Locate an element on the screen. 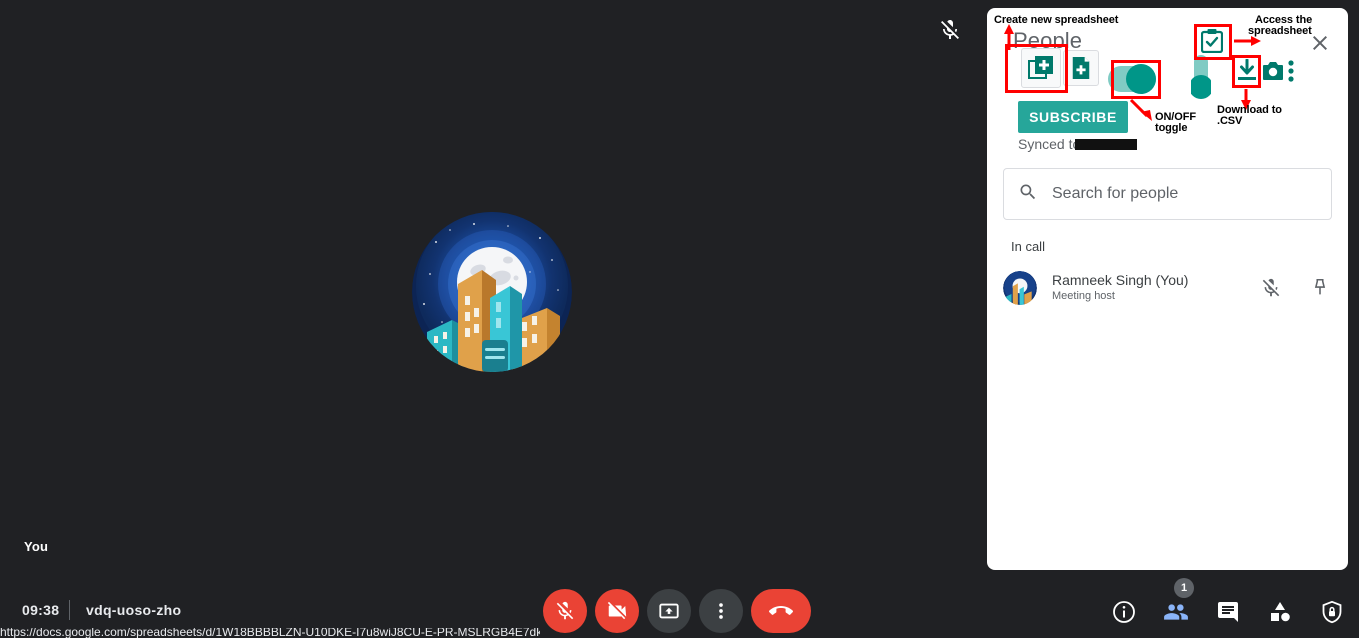  clipboard-check-icon is located at coordinates (1212, 42).